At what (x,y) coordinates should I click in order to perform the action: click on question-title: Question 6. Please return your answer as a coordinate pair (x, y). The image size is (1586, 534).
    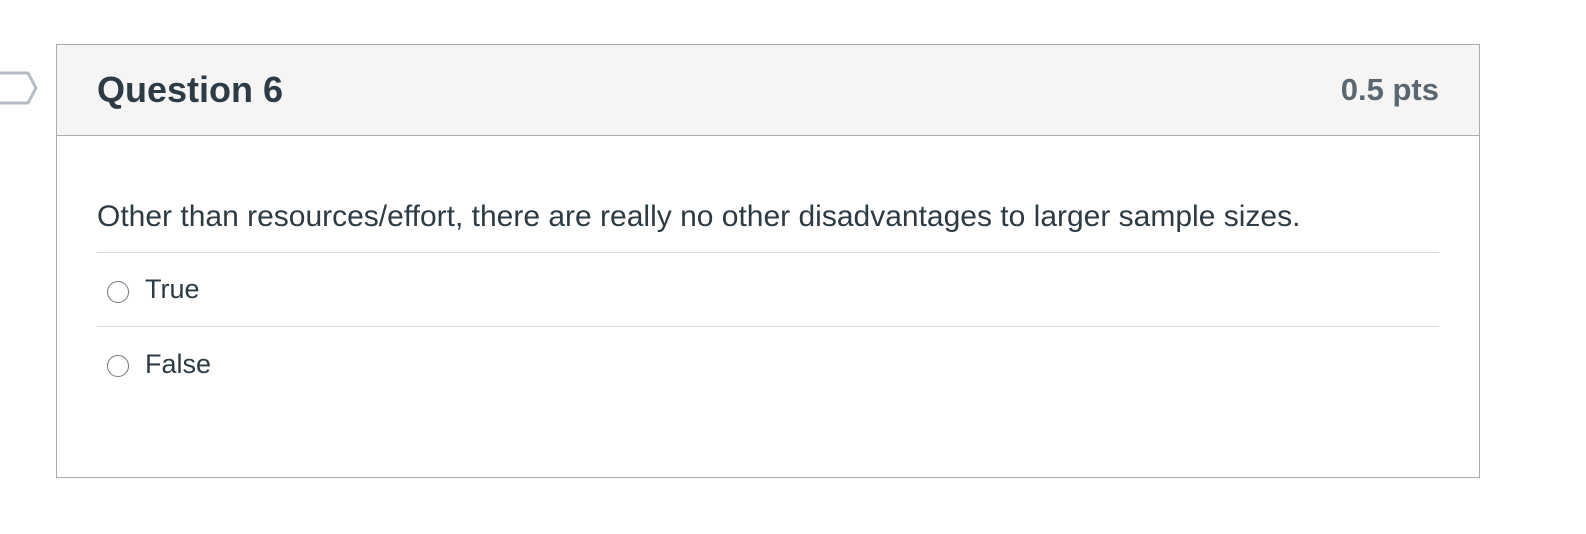
    Looking at the image, I should click on (190, 89).